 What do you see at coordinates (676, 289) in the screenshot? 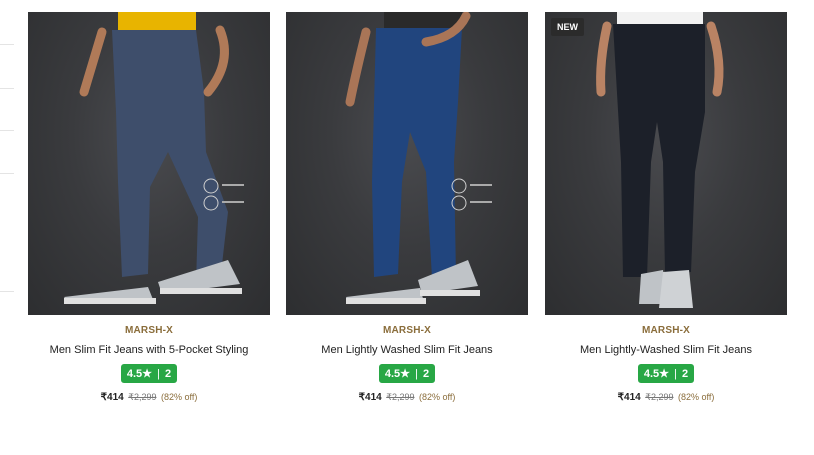
I see `sneaker-right` at bounding box center [676, 289].